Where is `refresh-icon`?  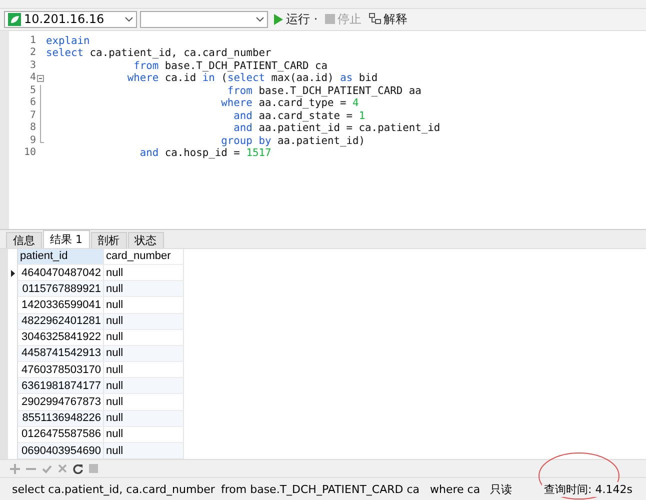 refresh-icon is located at coordinates (78, 469).